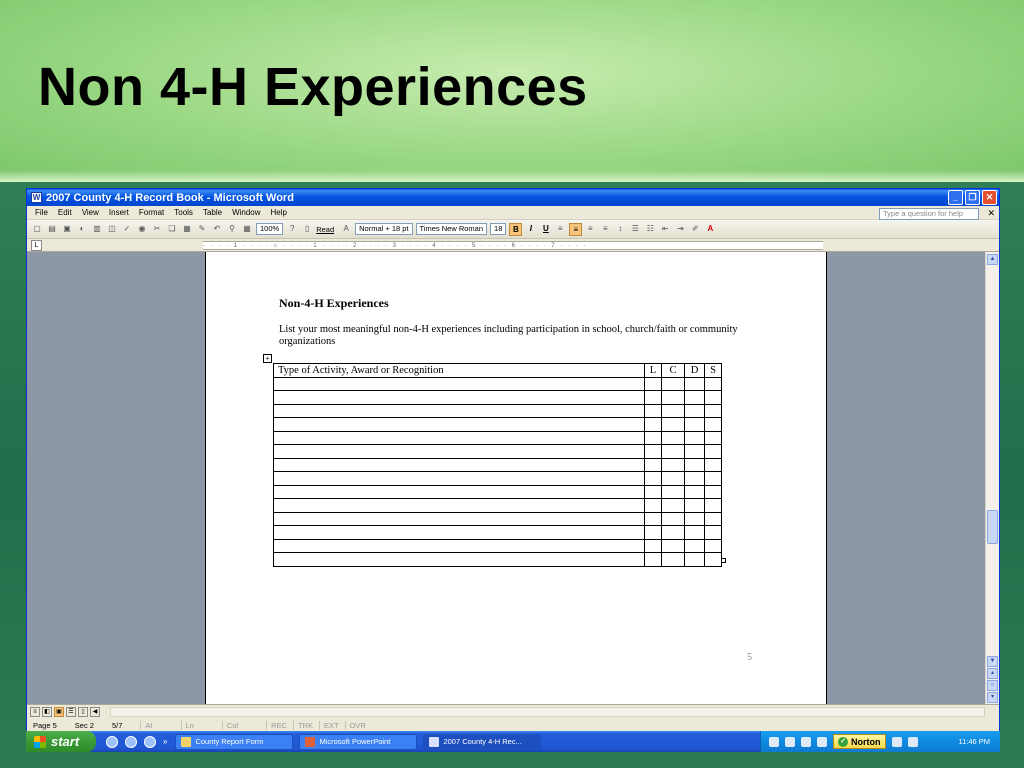  What do you see at coordinates (605, 229) in the screenshot?
I see `justify-icon: ≡` at bounding box center [605, 229].